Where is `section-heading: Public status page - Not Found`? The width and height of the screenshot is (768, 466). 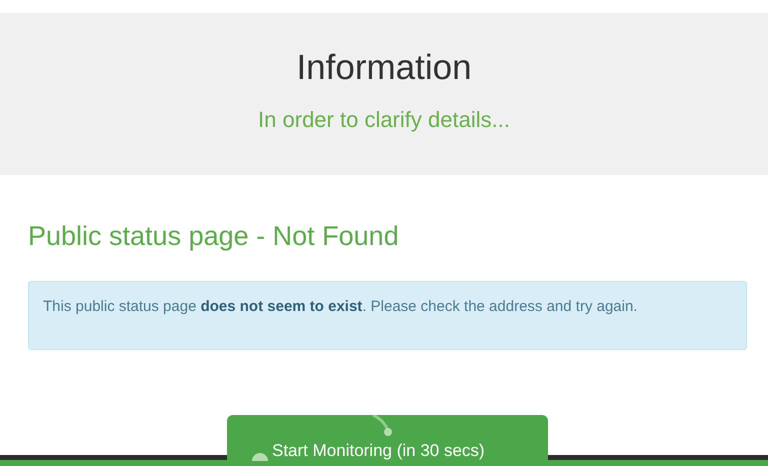 section-heading: Public status page - Not Found is located at coordinates (214, 236).